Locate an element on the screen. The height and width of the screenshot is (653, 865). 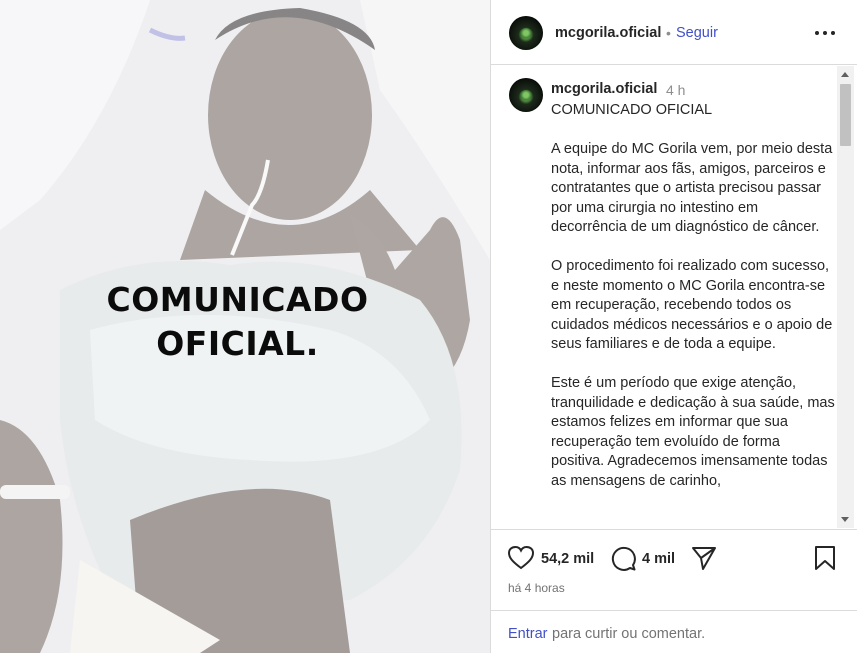
bookmark-icon is located at coordinates (825, 558).